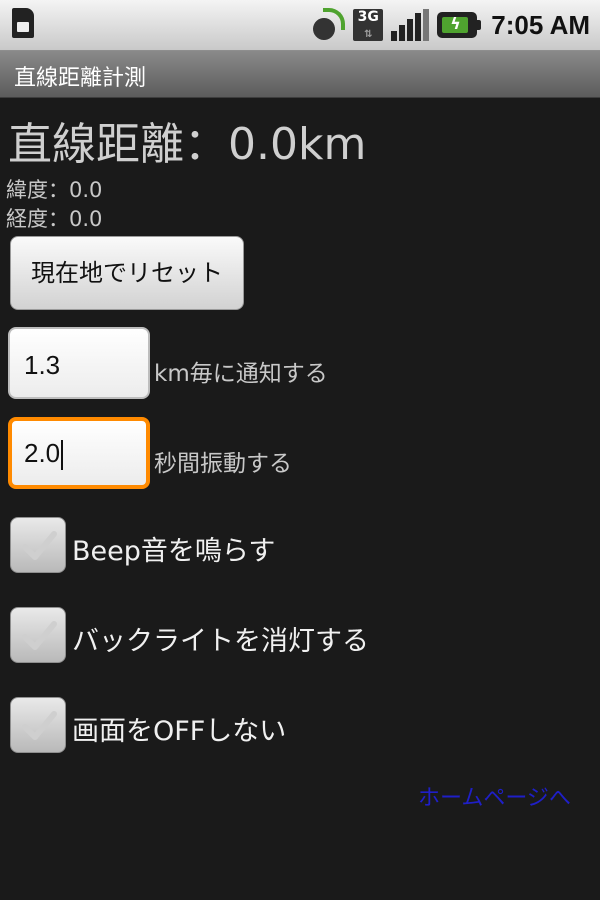 The height and width of the screenshot is (900, 600). I want to click on vibrate-seconds-value: 2.0, so click(42, 453).